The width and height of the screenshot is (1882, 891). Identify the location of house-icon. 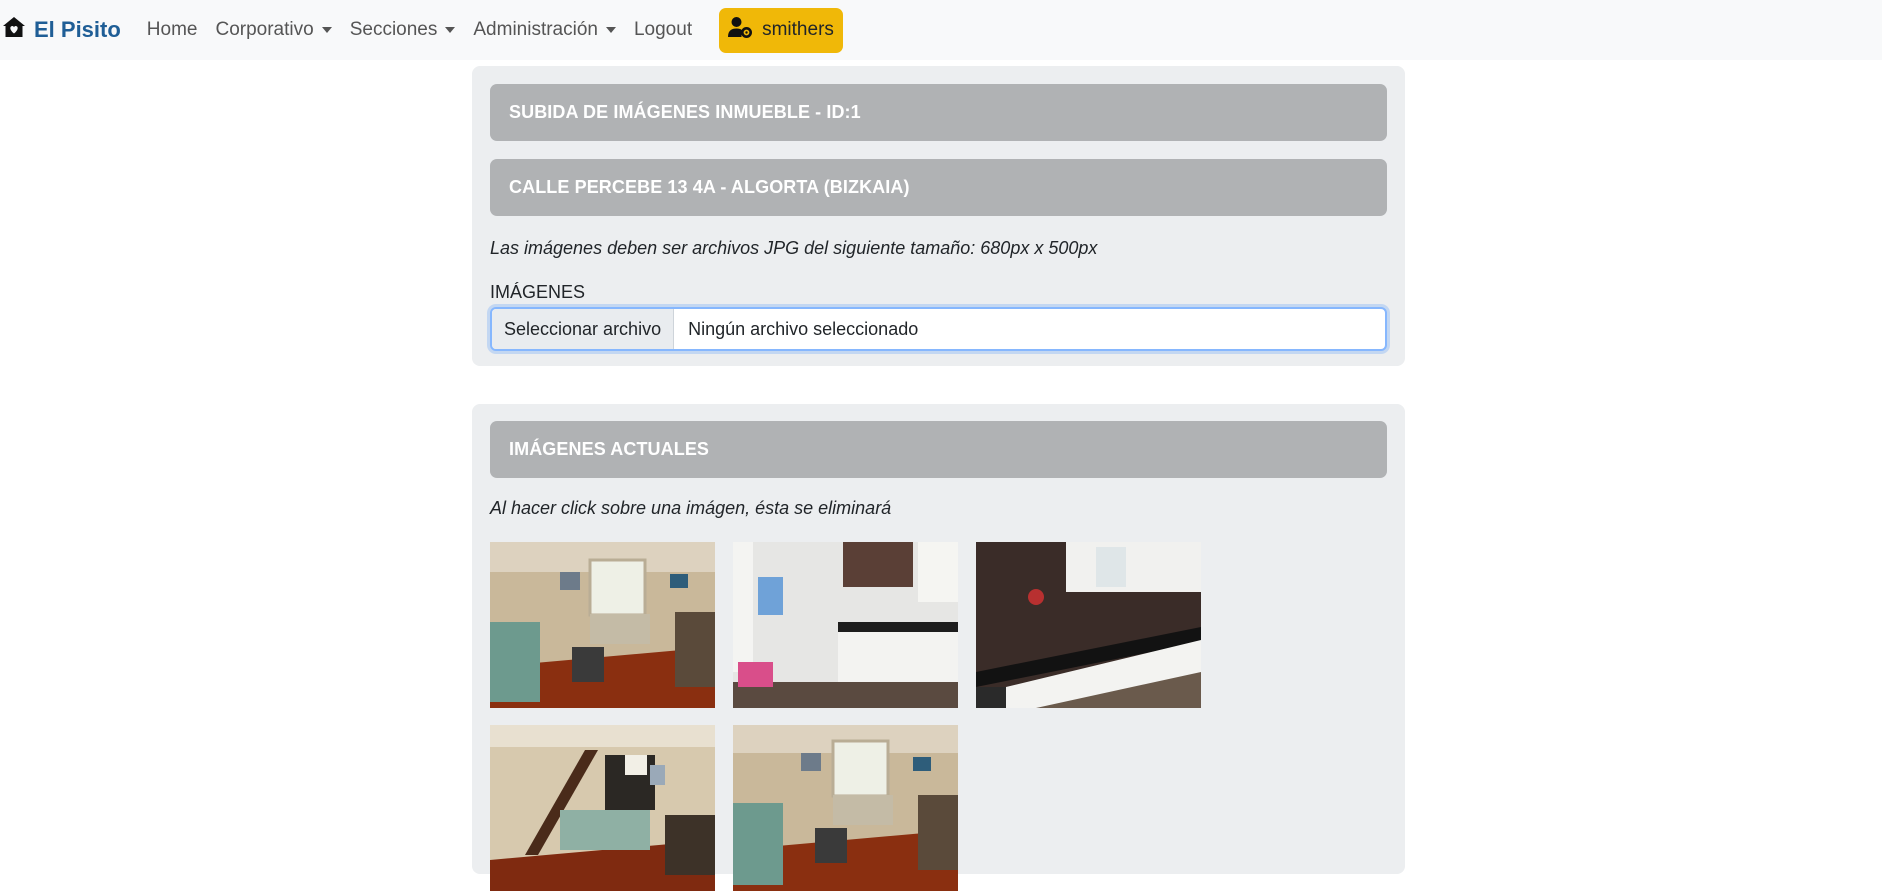
(14, 30).